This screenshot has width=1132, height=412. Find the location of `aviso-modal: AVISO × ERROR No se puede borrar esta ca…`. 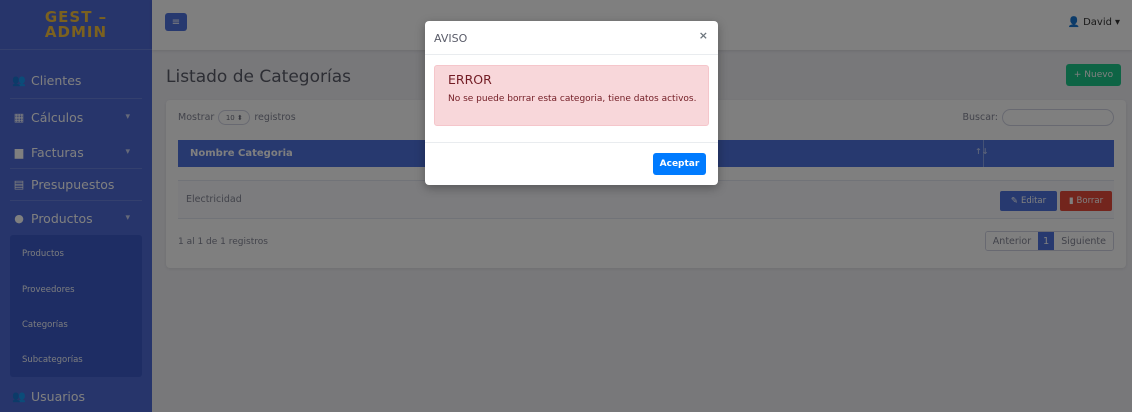

aviso-modal: AVISO × ERROR No se puede borrar esta ca… is located at coordinates (571, 103).